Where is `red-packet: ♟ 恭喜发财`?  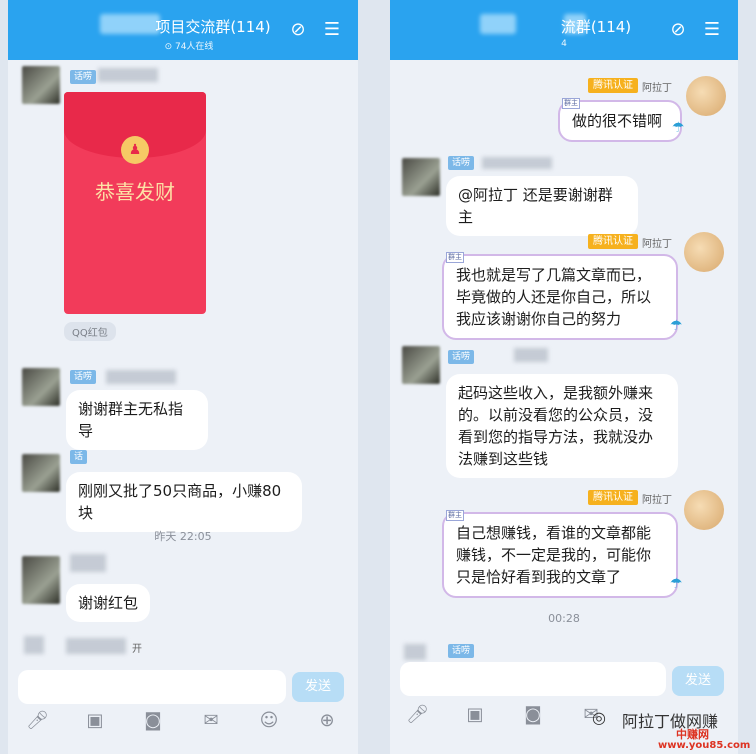
red-packet: ♟ 恭喜发财 is located at coordinates (135, 203).